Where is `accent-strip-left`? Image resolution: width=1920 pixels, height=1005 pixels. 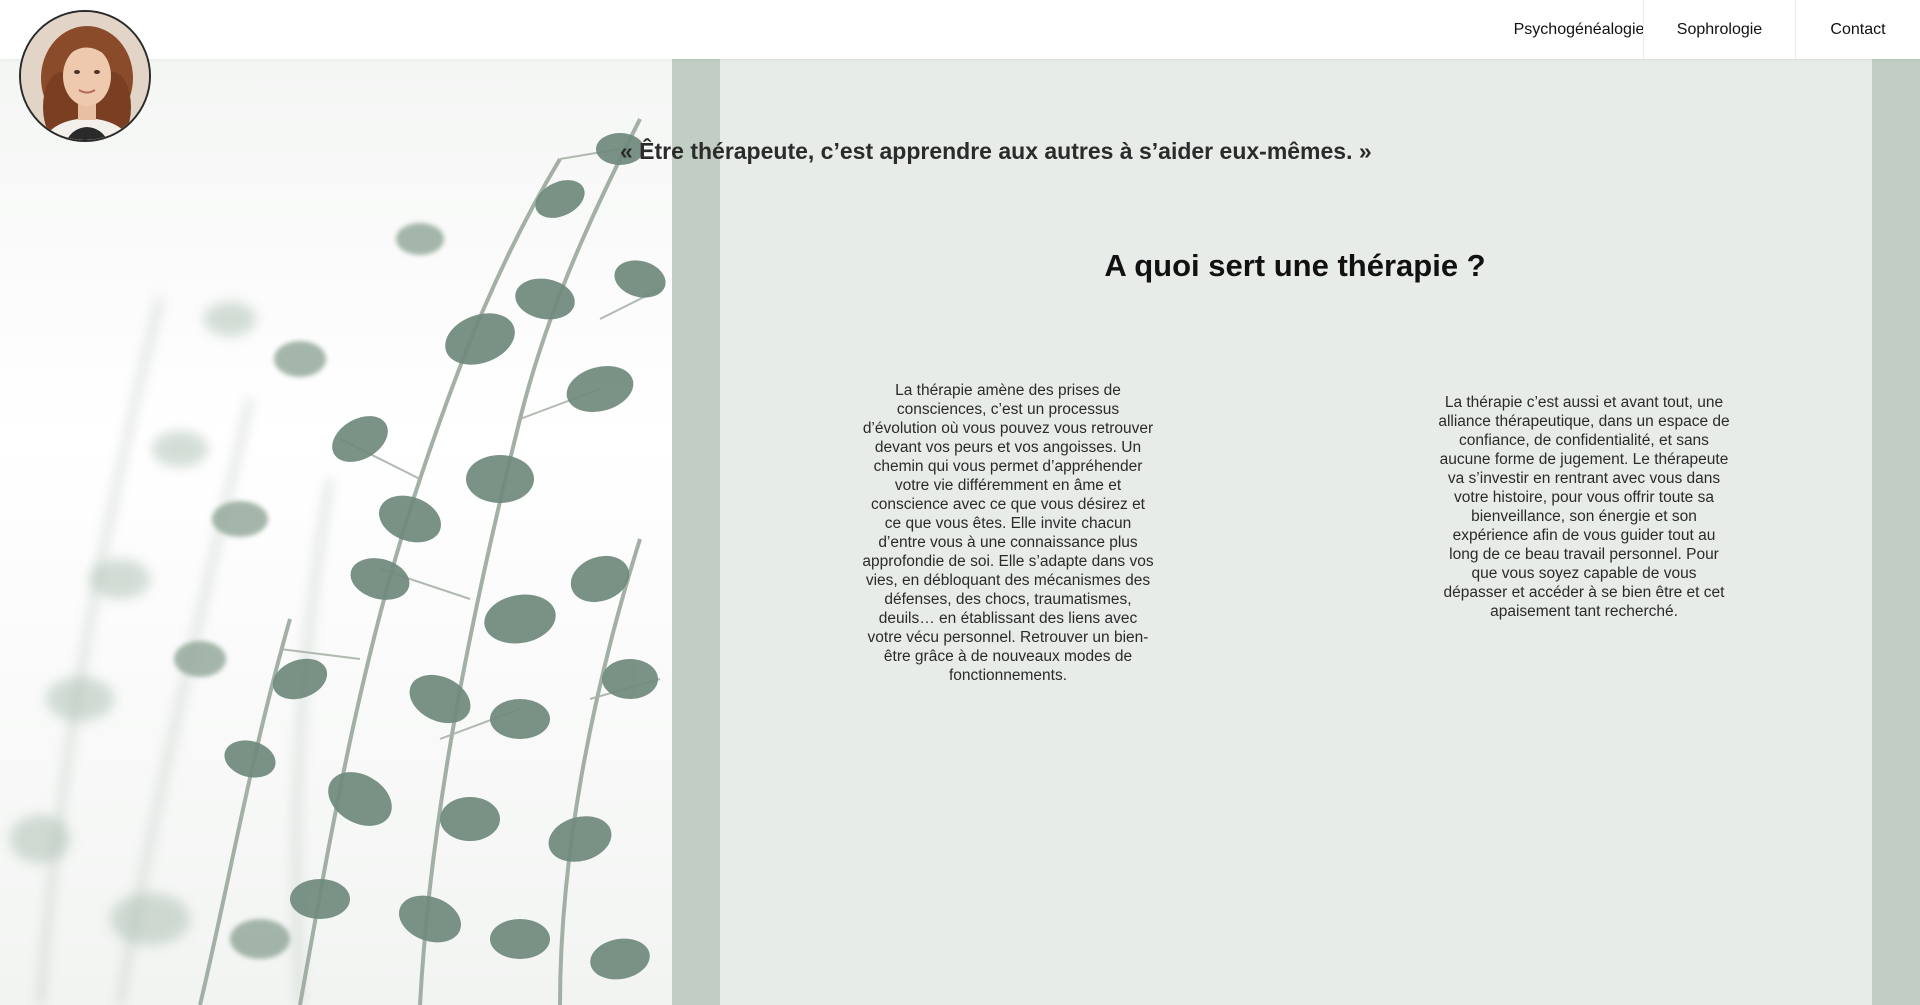
accent-strip-left is located at coordinates (696, 532).